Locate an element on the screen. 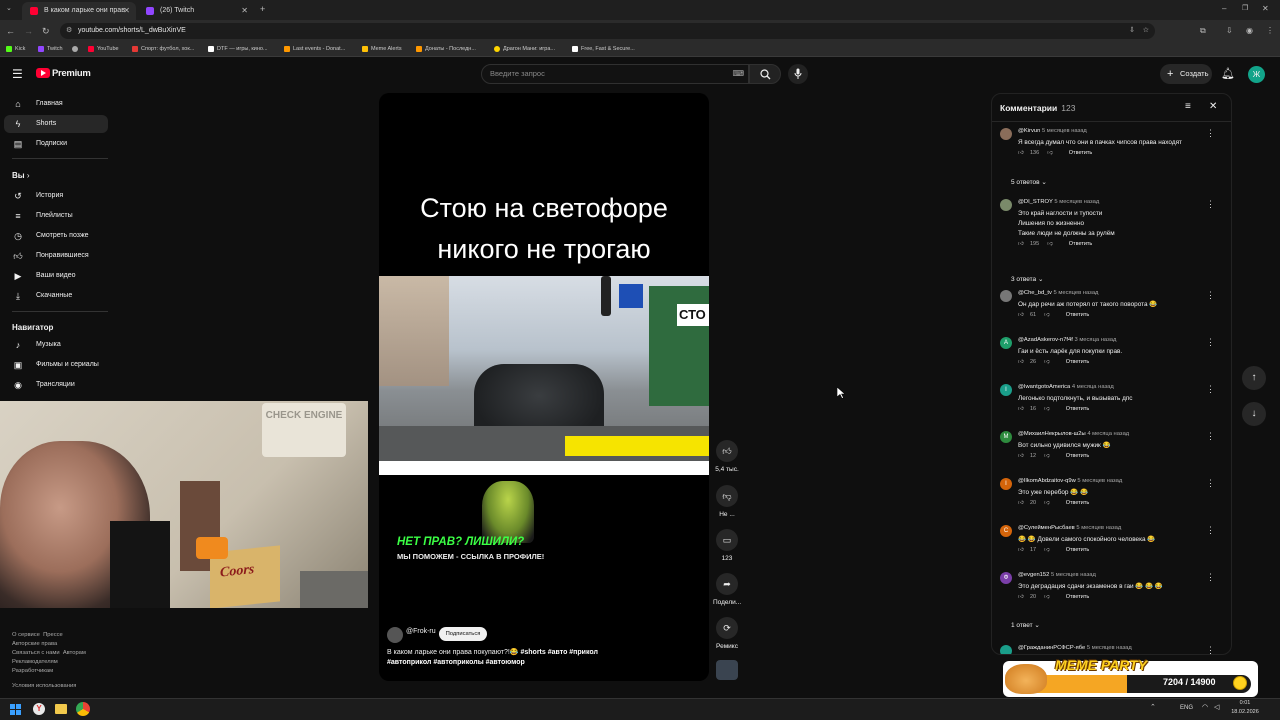 The image size is (1280, 720). comment-author: @DI_STROY 5 месяцев назад is located at coordinates (1058, 202).